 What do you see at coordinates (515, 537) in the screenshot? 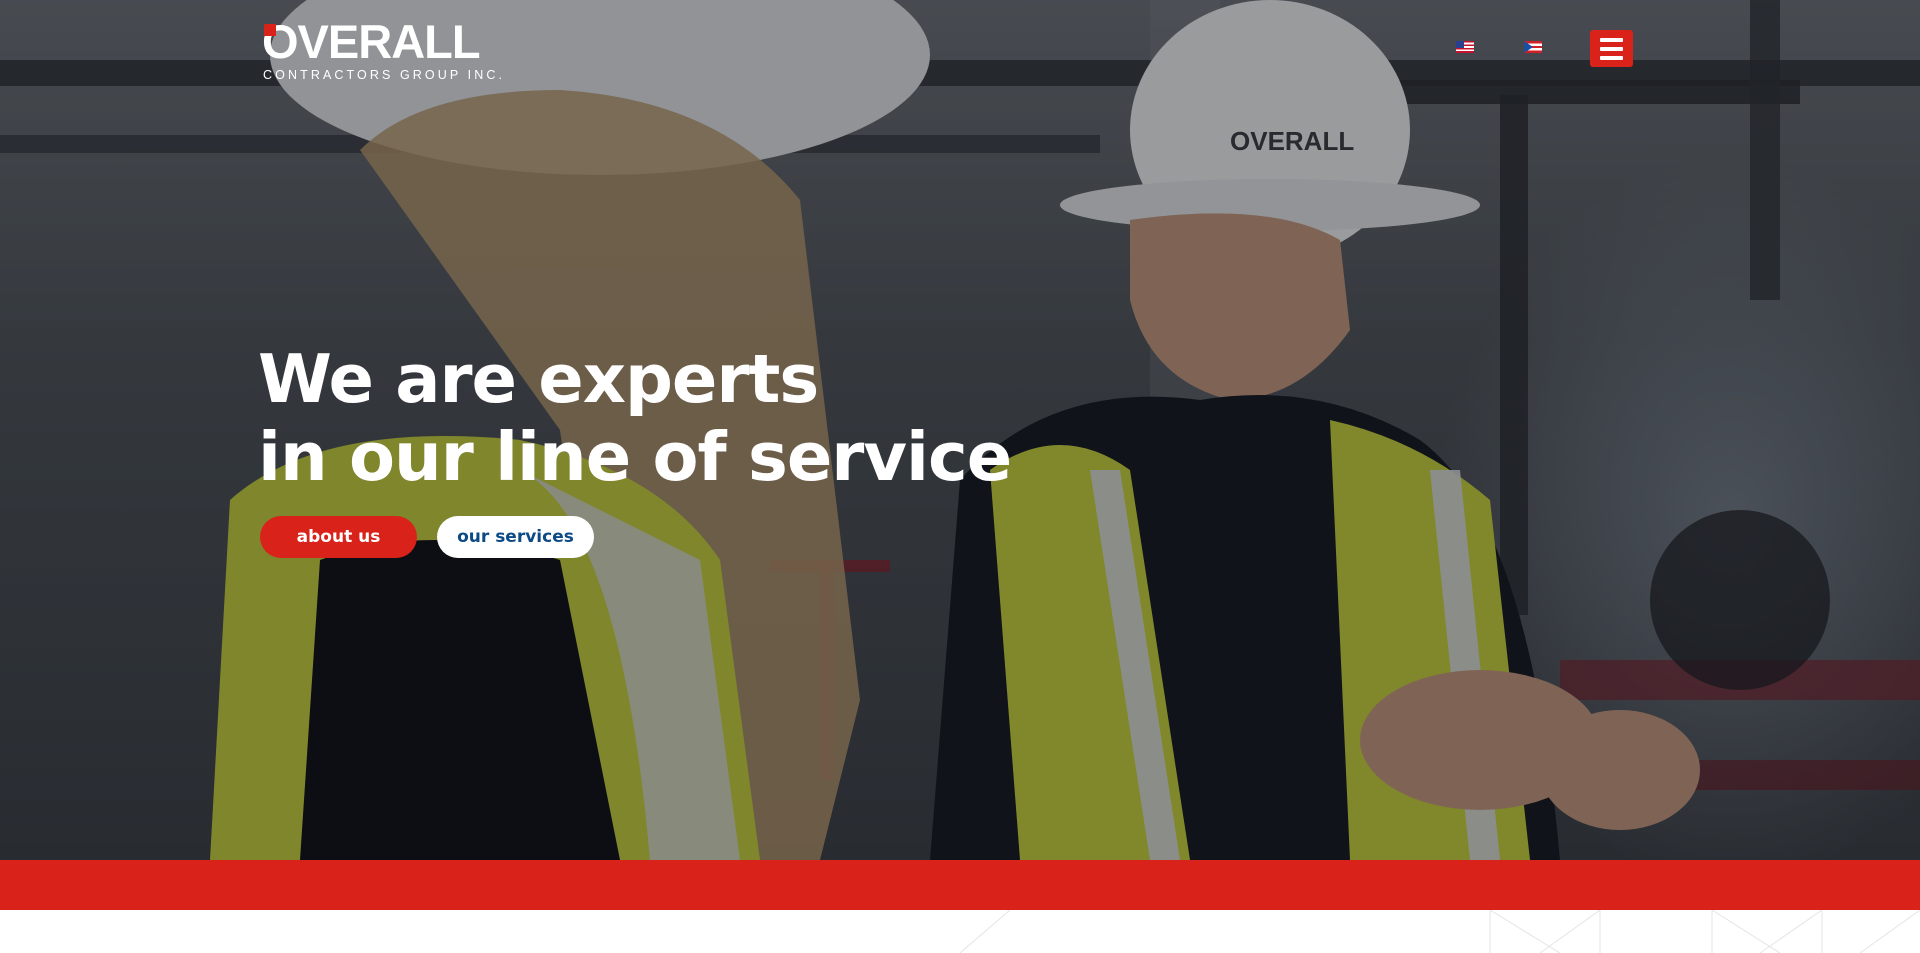
I see `our-services-button: our services` at bounding box center [515, 537].